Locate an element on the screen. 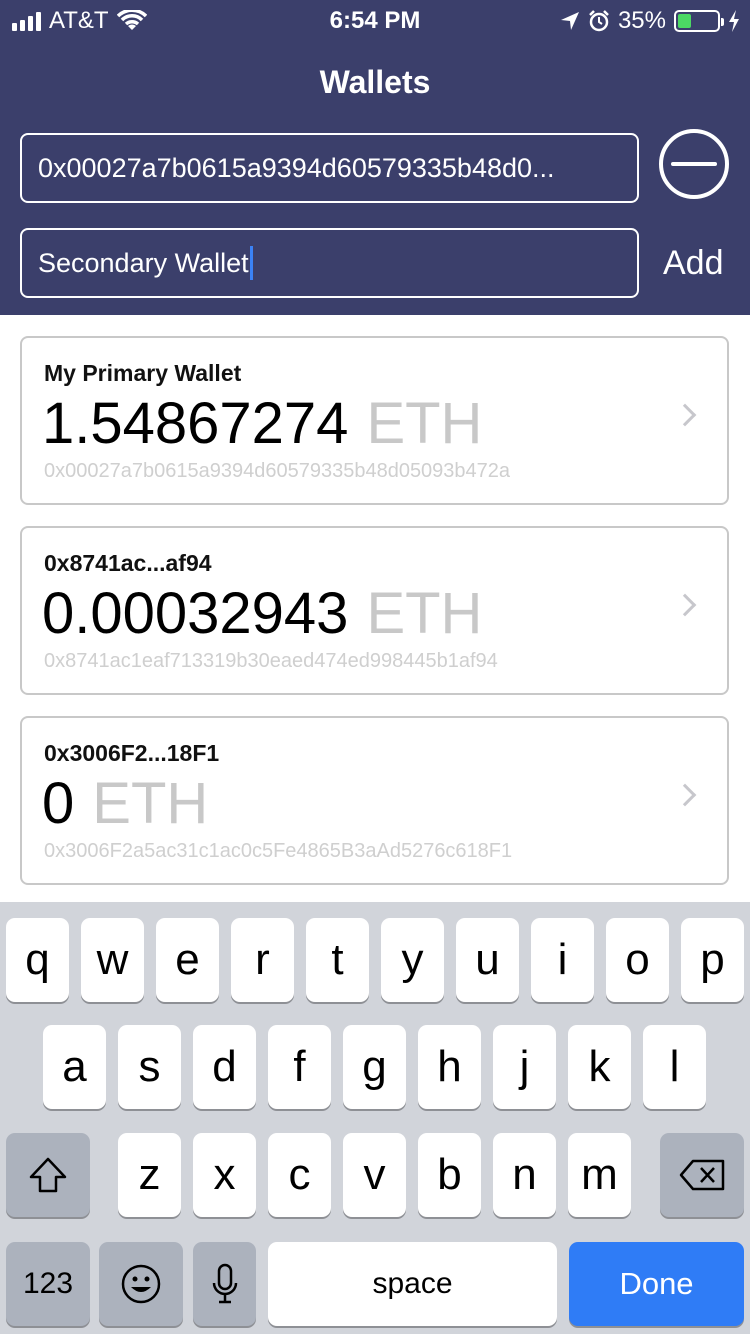 The width and height of the screenshot is (750, 1334). key-n: n is located at coordinates (524, 1175).